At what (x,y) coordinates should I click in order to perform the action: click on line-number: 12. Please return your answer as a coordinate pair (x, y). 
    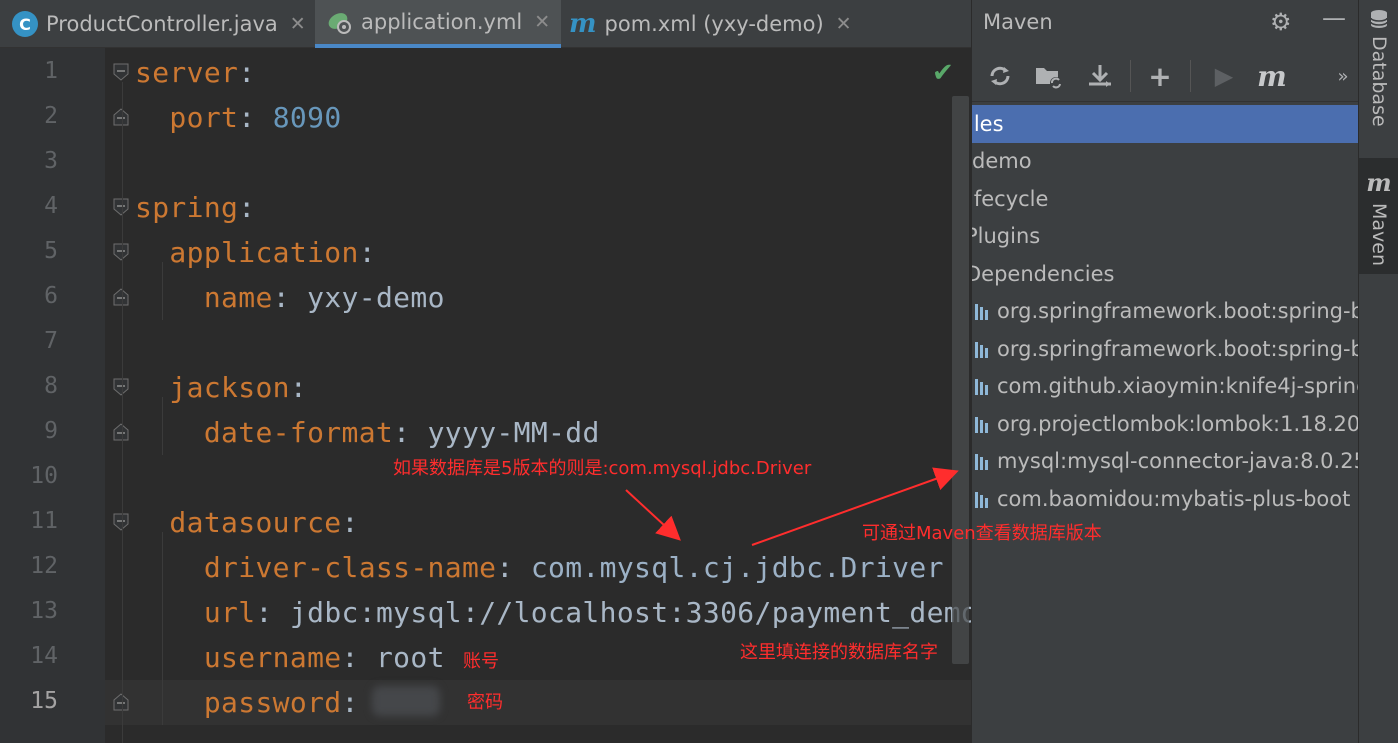
    Looking at the image, I should click on (44, 566).